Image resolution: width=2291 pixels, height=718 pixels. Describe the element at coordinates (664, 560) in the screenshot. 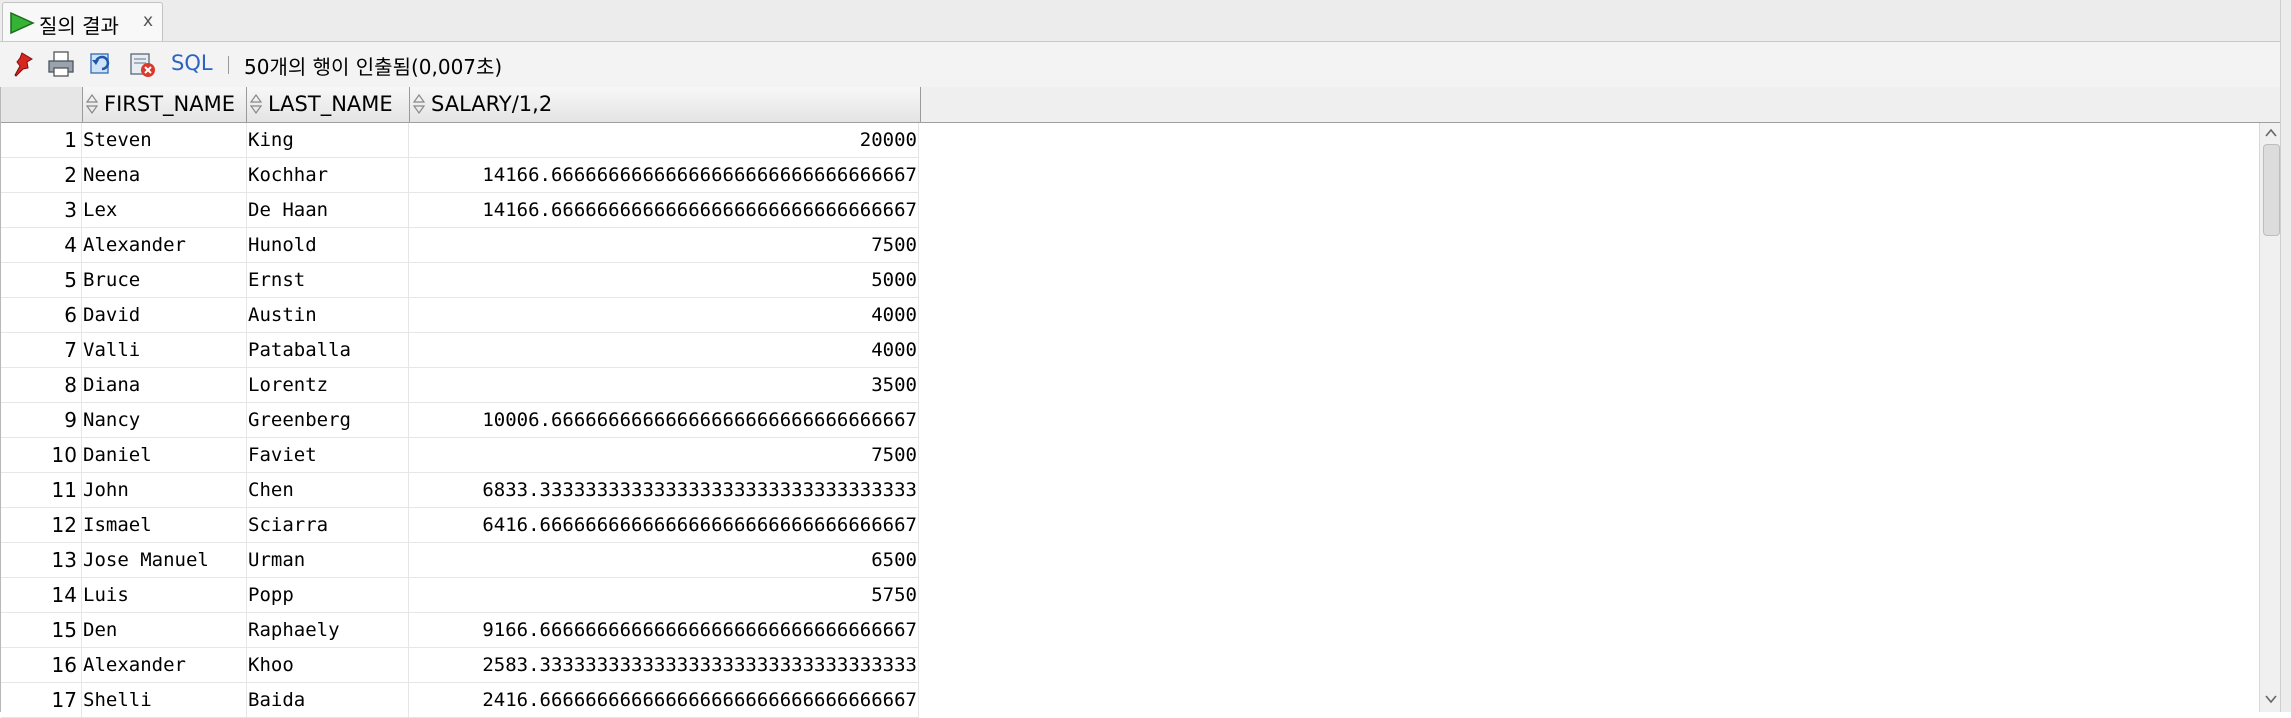

I see `cell-salary: 6500` at that location.